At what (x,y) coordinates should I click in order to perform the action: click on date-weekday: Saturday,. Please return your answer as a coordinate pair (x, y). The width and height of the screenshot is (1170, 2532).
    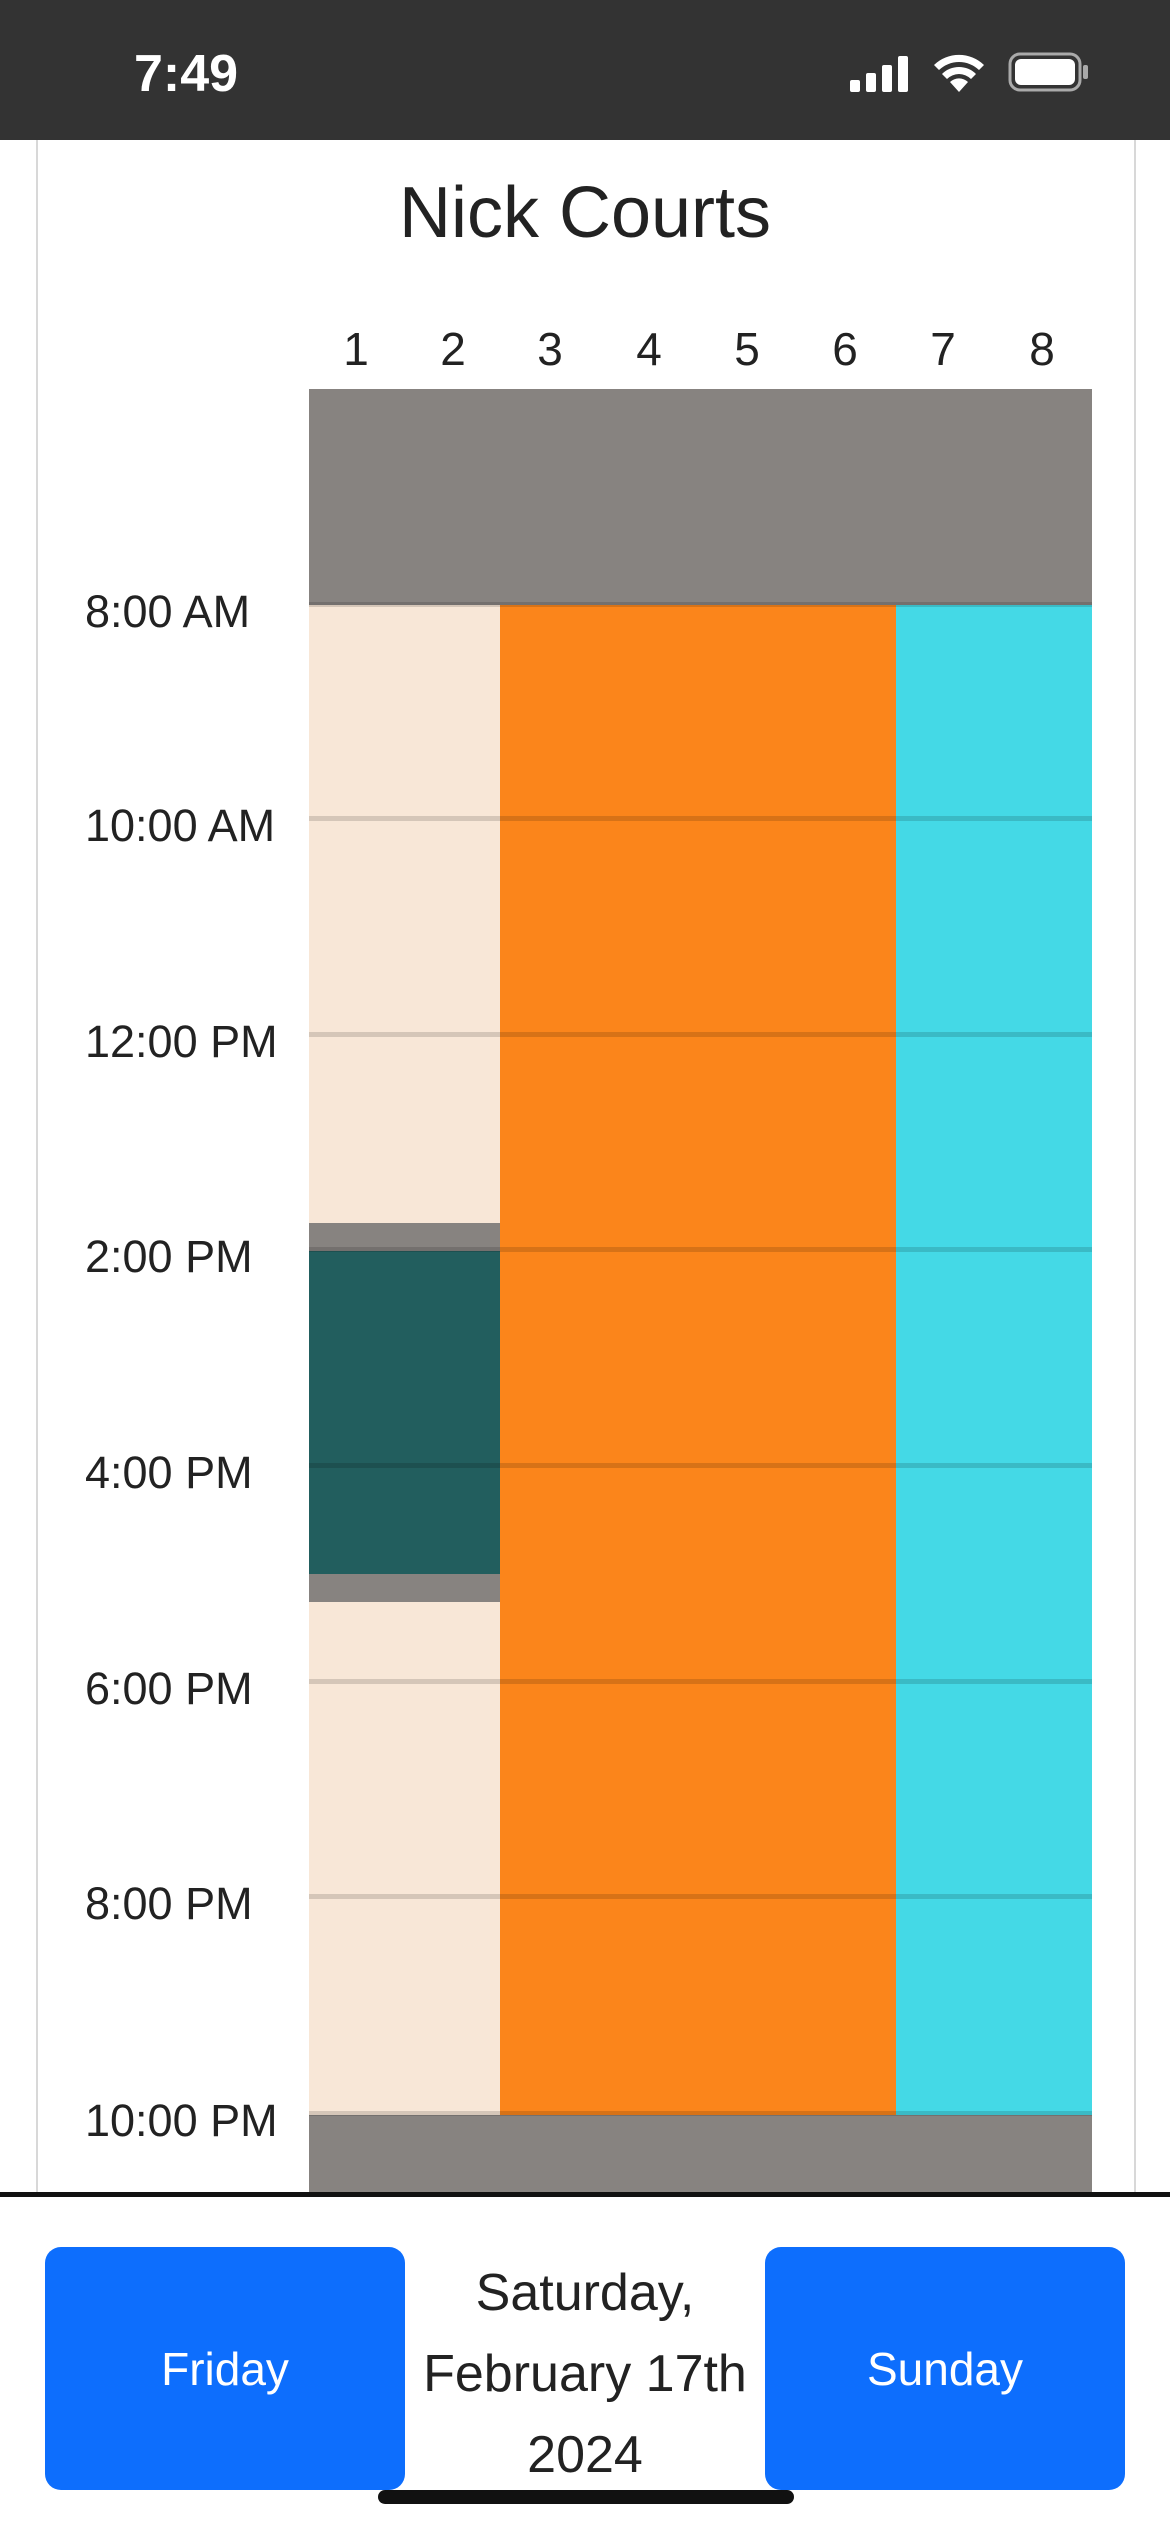
    Looking at the image, I should click on (585, 2293).